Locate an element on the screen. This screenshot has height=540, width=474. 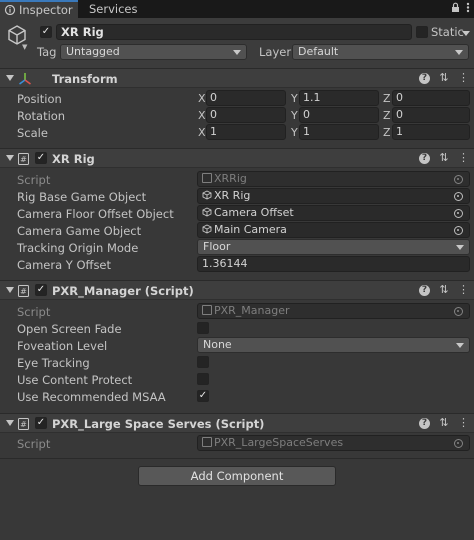
tag-dropdown: Untagged is located at coordinates (153, 52).